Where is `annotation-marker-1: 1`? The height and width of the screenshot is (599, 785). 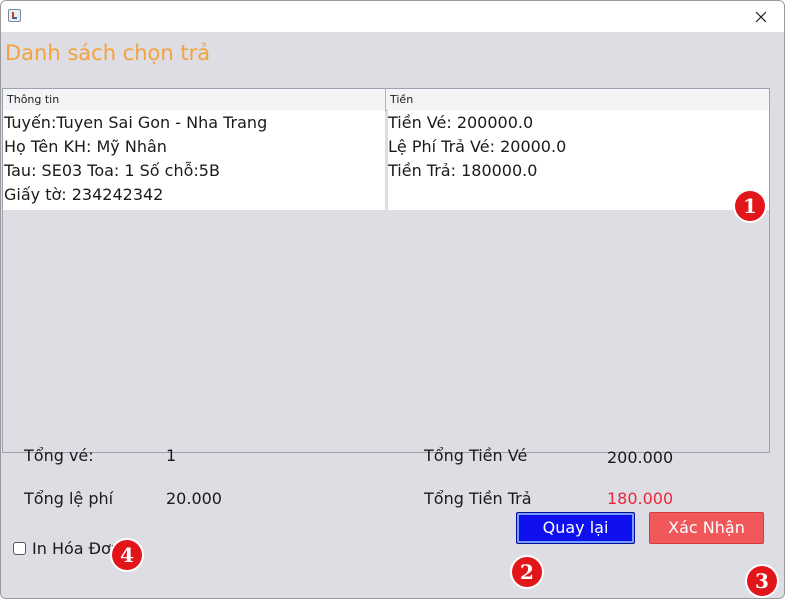 annotation-marker-1: 1 is located at coordinates (750, 206).